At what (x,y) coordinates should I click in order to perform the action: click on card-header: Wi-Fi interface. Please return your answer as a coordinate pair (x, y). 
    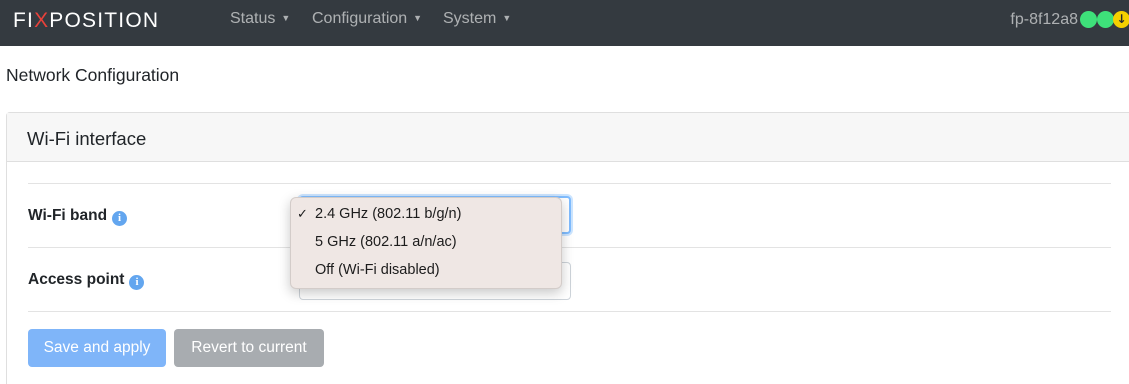
    Looking at the image, I should click on (568, 137).